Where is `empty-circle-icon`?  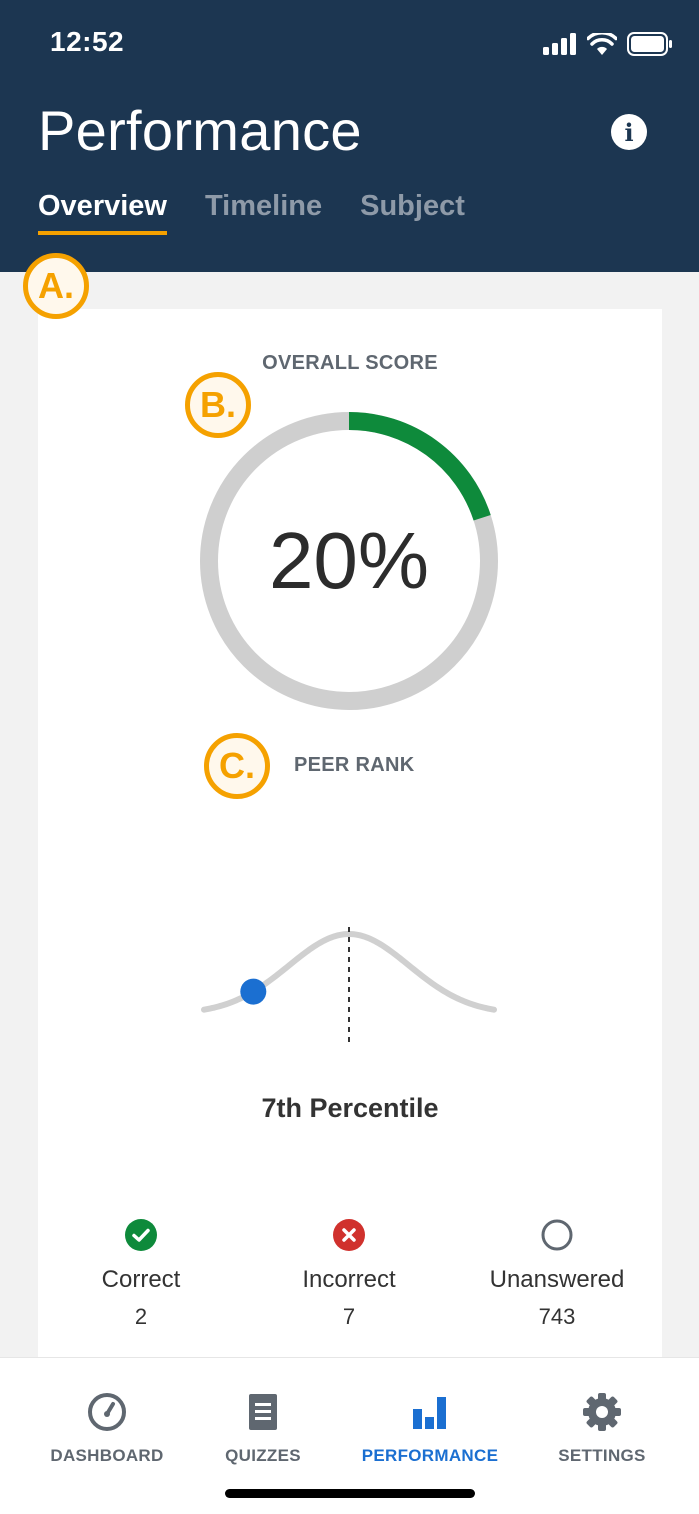
empty-circle-icon is located at coordinates (557, 1235).